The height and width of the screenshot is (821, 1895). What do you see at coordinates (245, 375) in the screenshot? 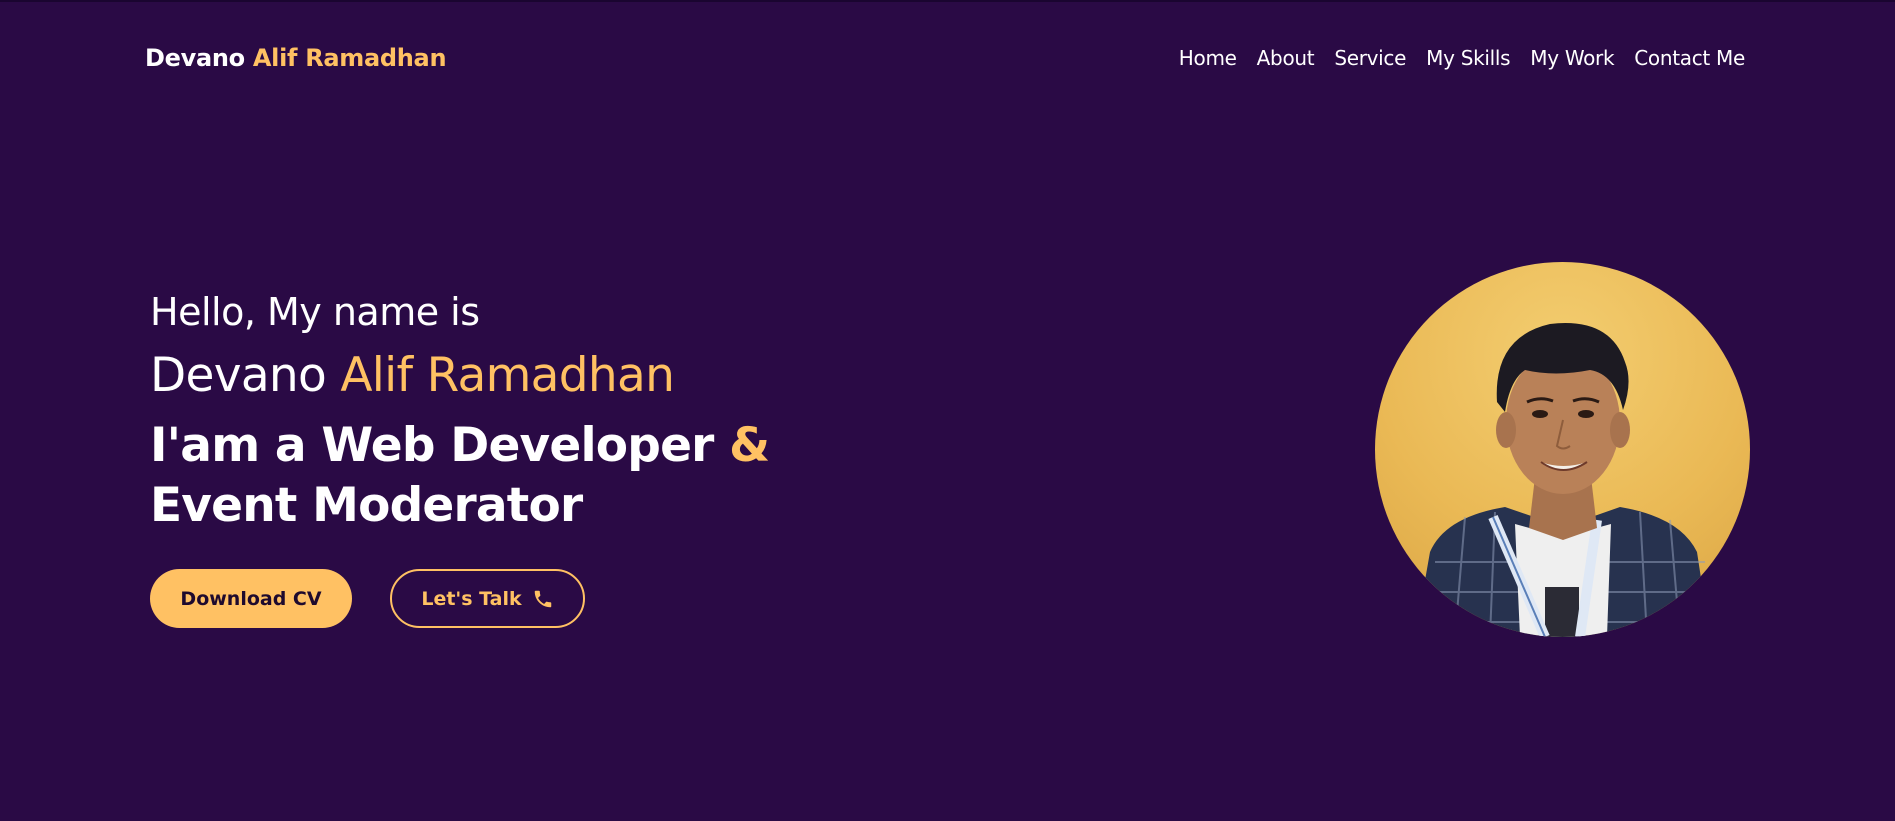
I see `hero-name-first: Devano` at bounding box center [245, 375].